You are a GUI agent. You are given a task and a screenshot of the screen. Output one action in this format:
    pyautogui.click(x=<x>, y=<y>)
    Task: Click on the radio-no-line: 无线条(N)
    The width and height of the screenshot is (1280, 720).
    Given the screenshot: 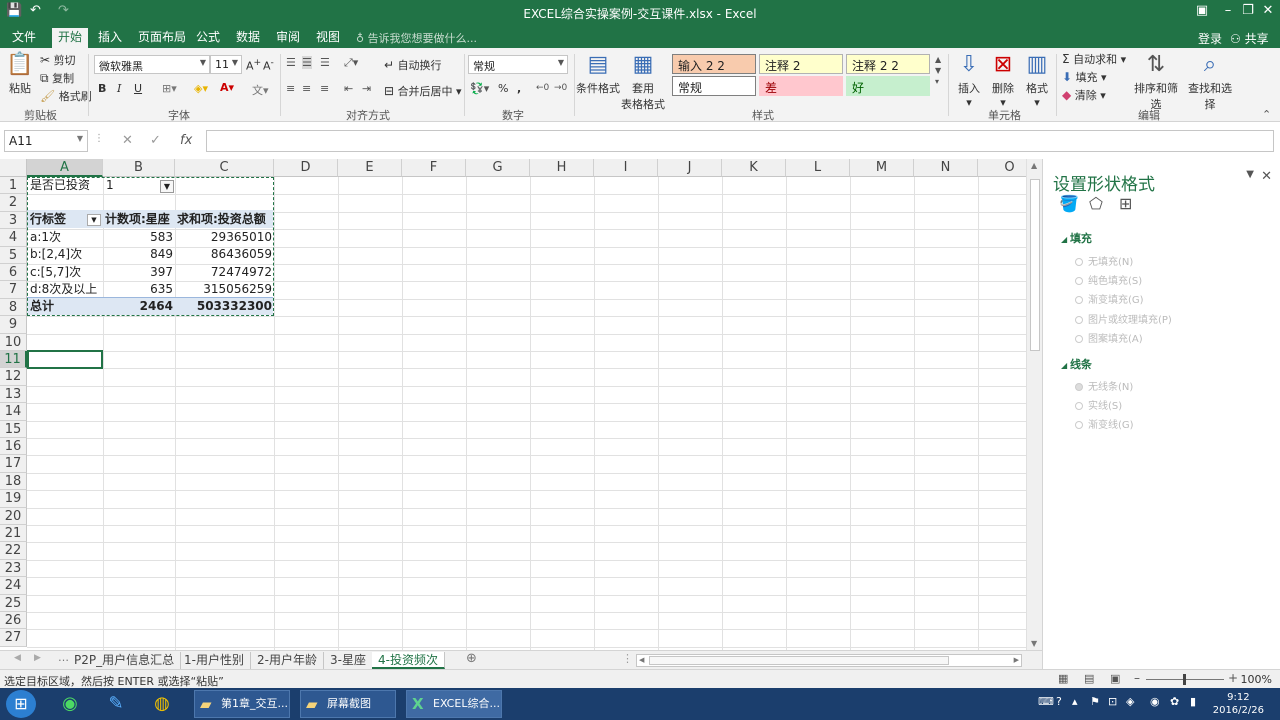 What is the action you would take?
    pyautogui.click(x=1104, y=385)
    